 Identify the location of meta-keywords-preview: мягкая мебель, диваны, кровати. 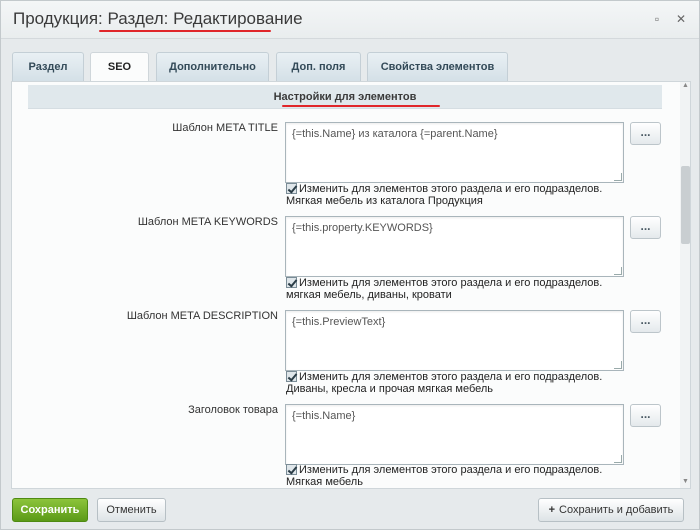
(369, 295).